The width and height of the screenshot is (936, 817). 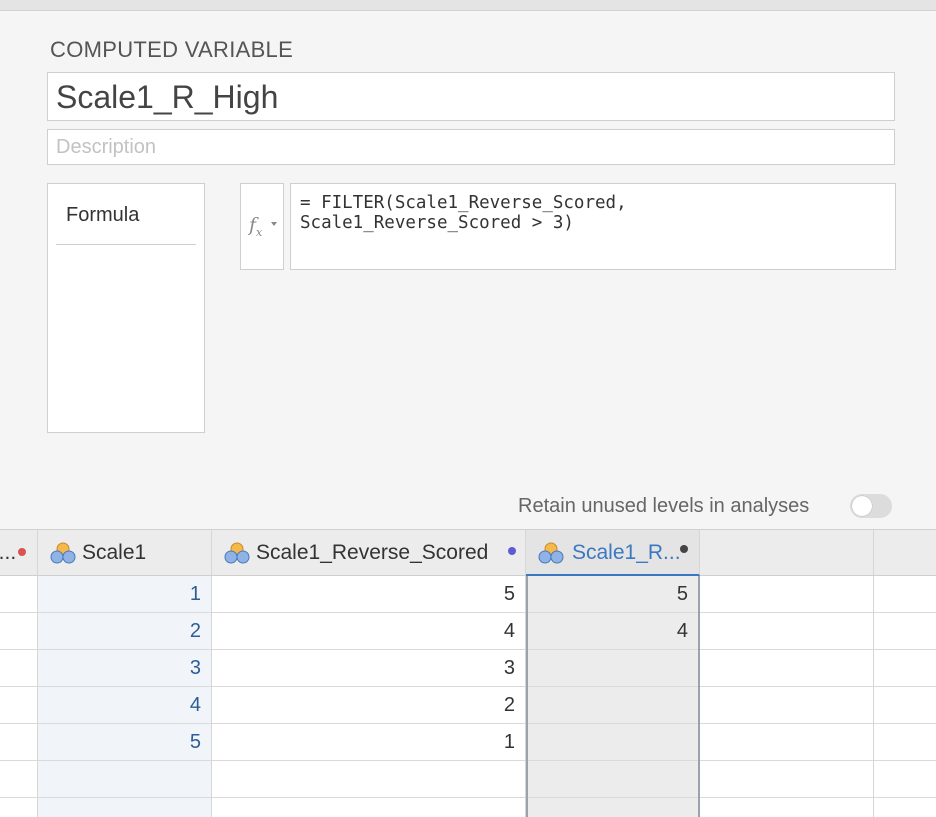 I want to click on function-picker-button: fx, so click(x=262, y=226).